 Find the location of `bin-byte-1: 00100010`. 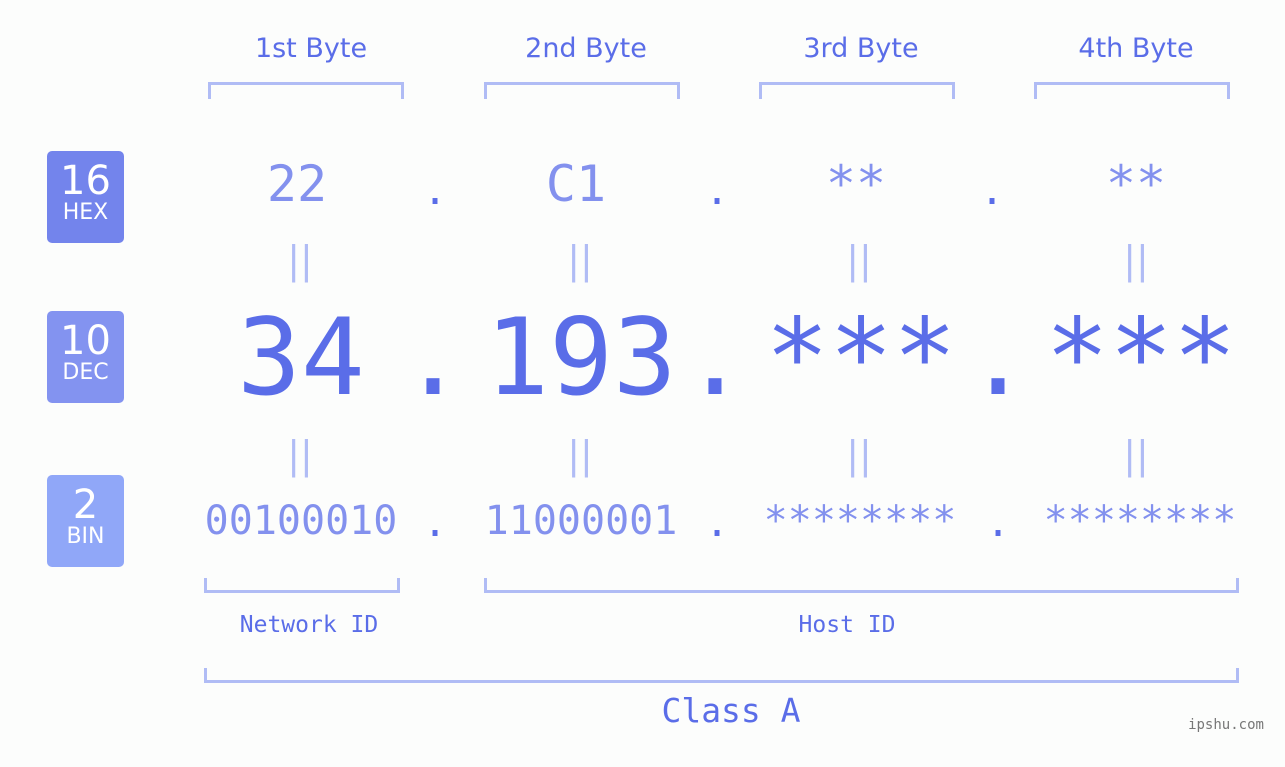

bin-byte-1: 00100010 is located at coordinates (301, 521).